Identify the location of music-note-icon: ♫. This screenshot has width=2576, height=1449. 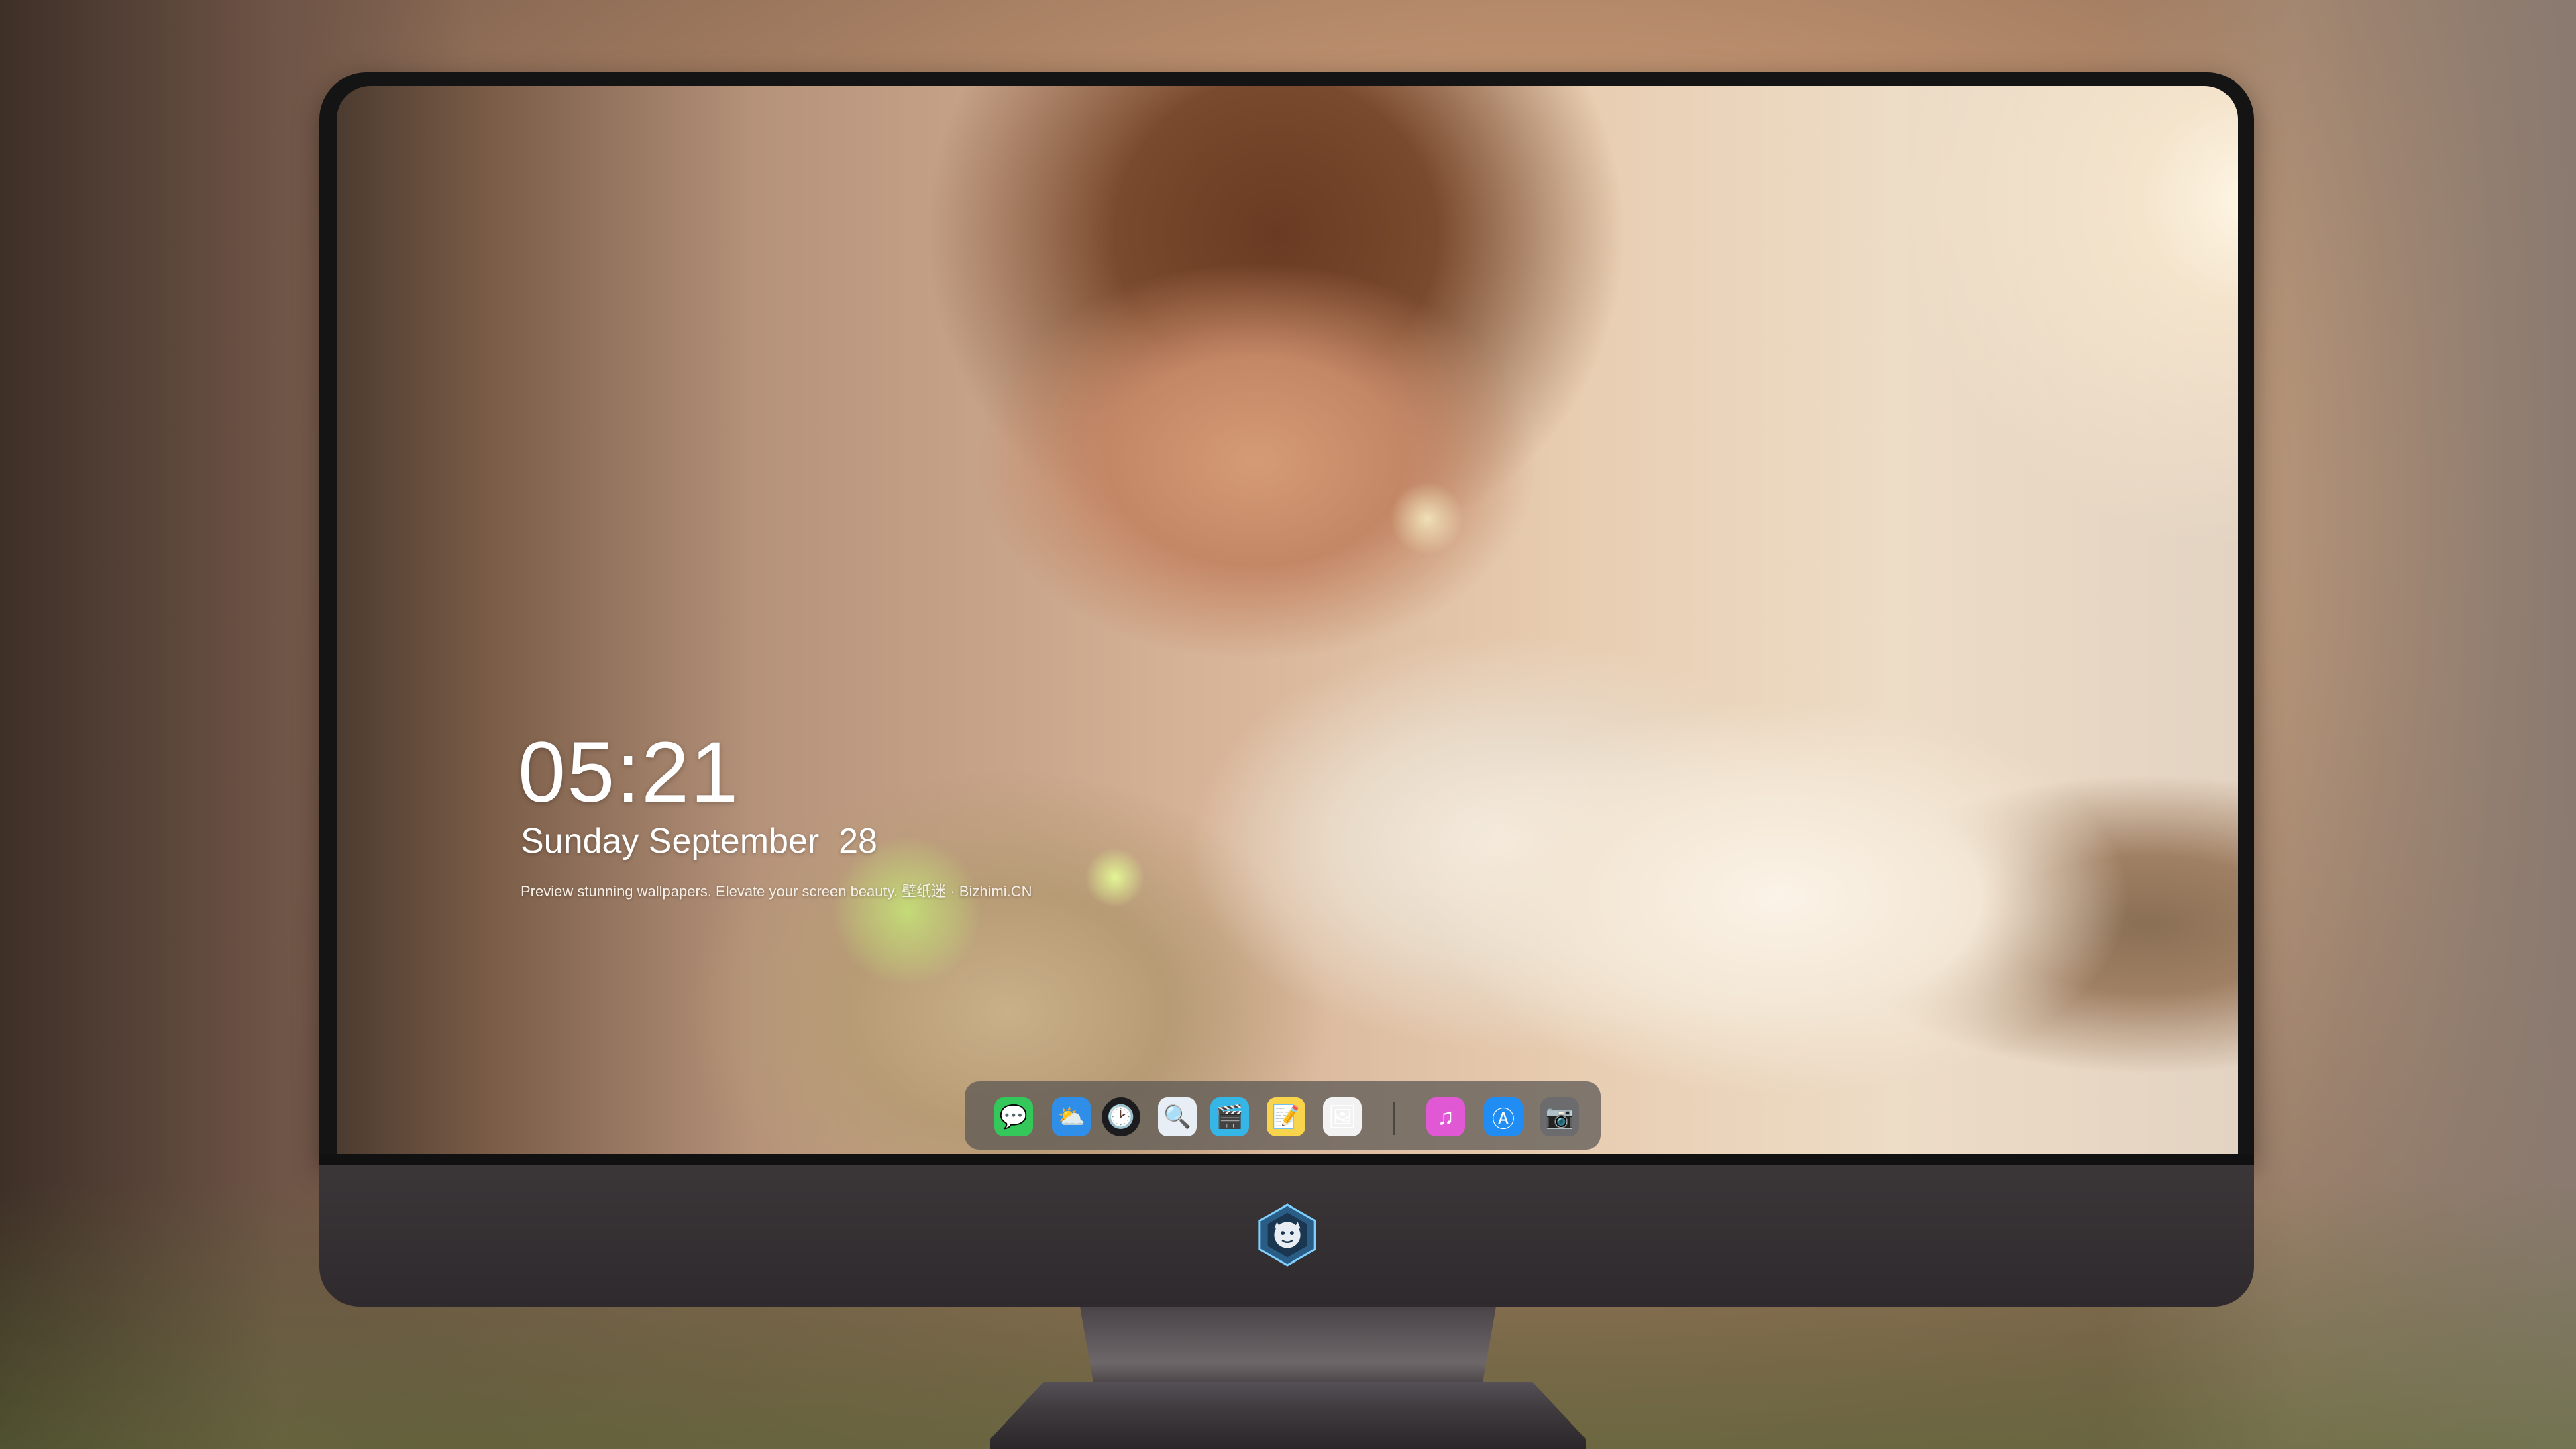
(1445, 1116).